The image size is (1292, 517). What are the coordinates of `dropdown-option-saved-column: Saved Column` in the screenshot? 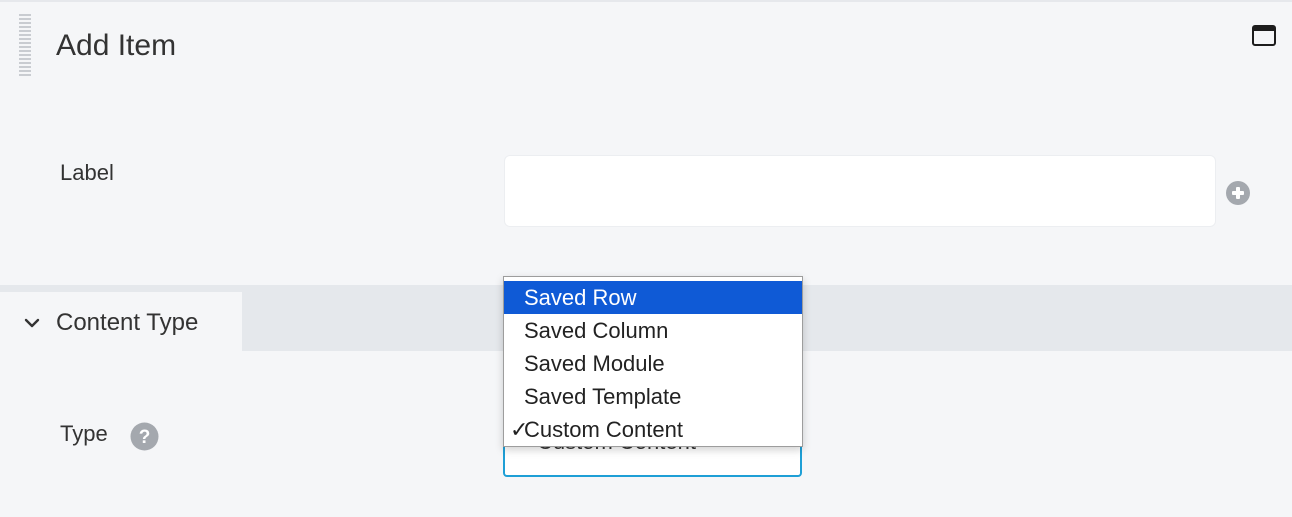 It's located at (653, 330).